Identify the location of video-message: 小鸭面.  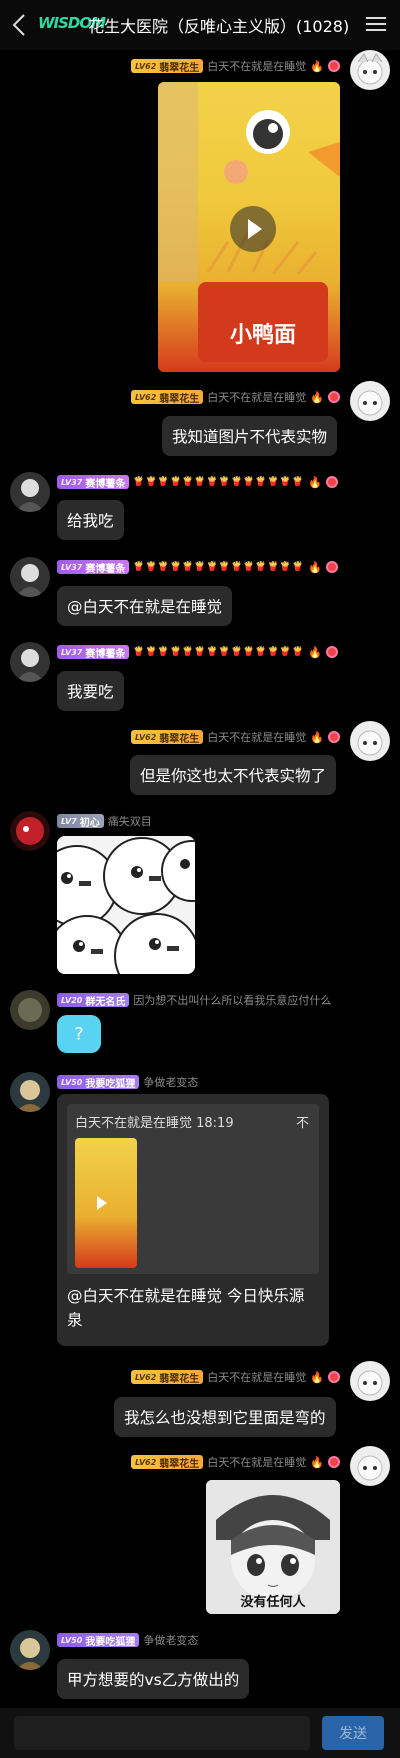
(249, 227).